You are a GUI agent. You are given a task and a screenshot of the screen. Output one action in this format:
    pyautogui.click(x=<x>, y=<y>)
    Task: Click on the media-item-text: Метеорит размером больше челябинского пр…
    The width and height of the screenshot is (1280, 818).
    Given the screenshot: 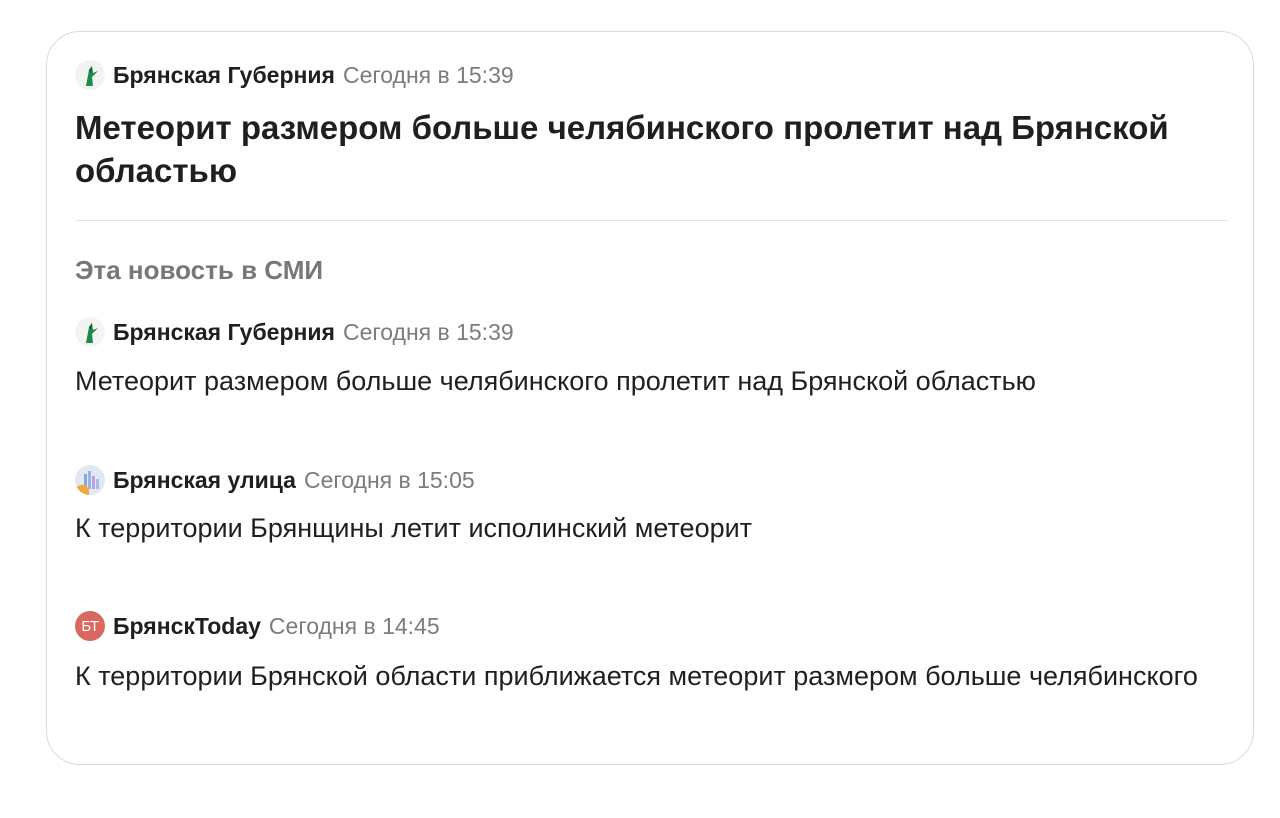 What is the action you would take?
    pyautogui.click(x=650, y=381)
    